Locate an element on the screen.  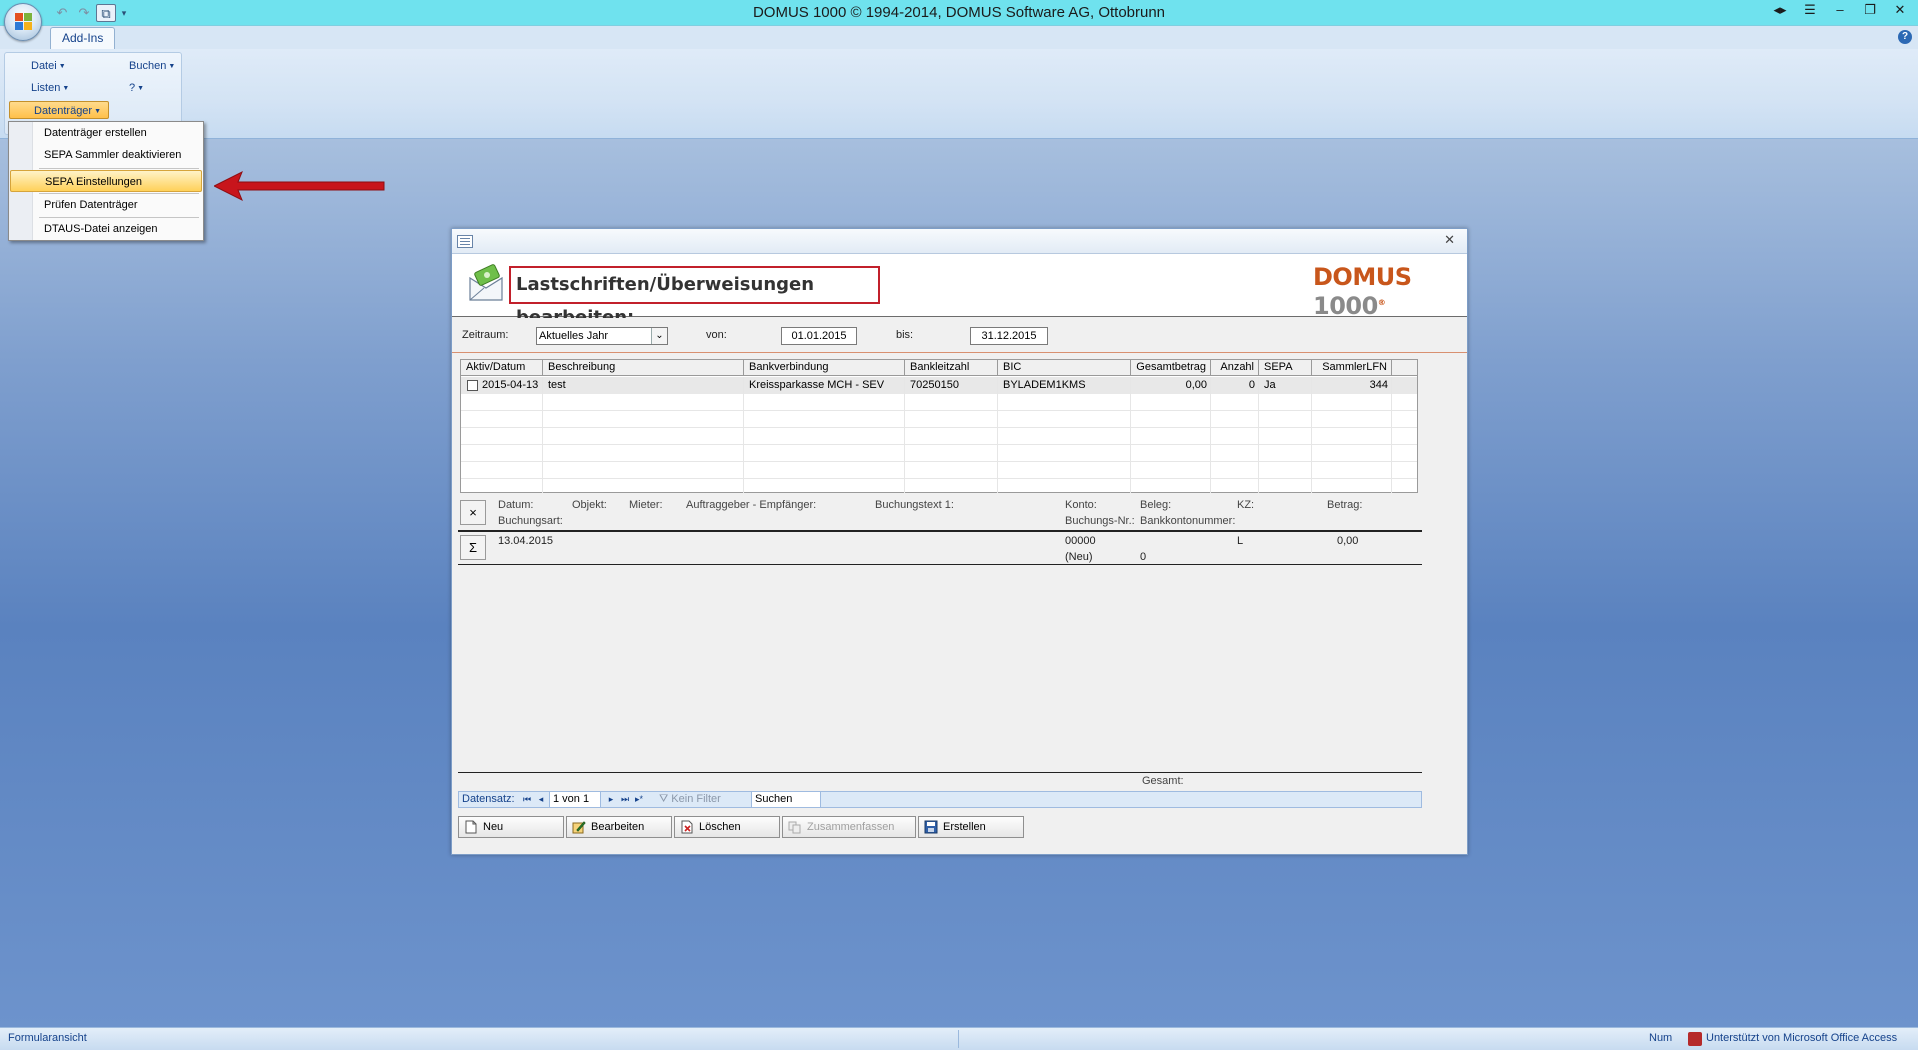
loeschen-button: Löschen is located at coordinates (727, 827).